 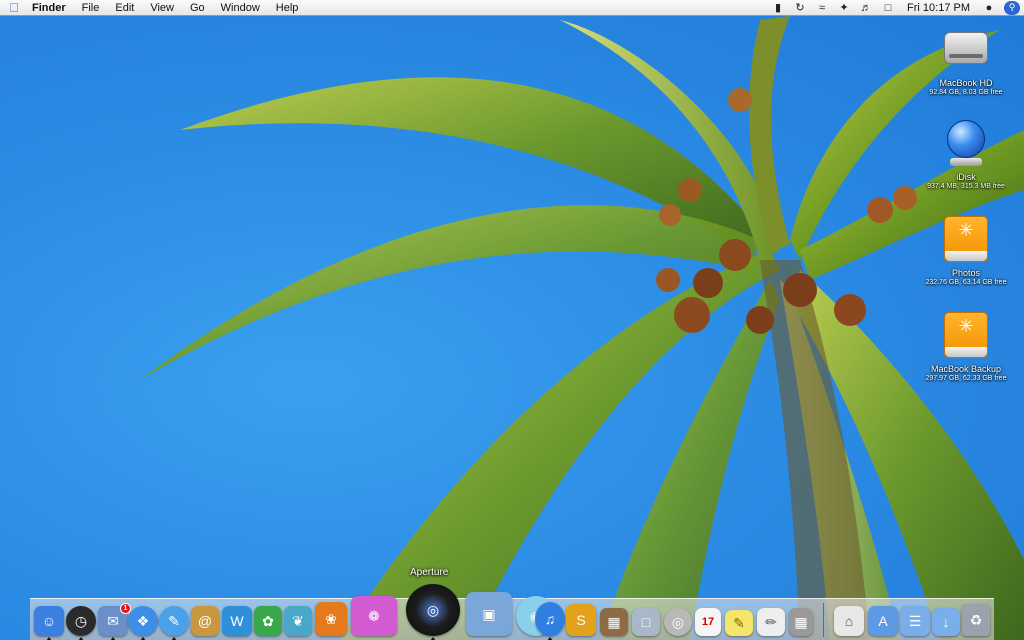 What do you see at coordinates (205, 621) in the screenshot?
I see `dock-address-book-icon: @` at bounding box center [205, 621].